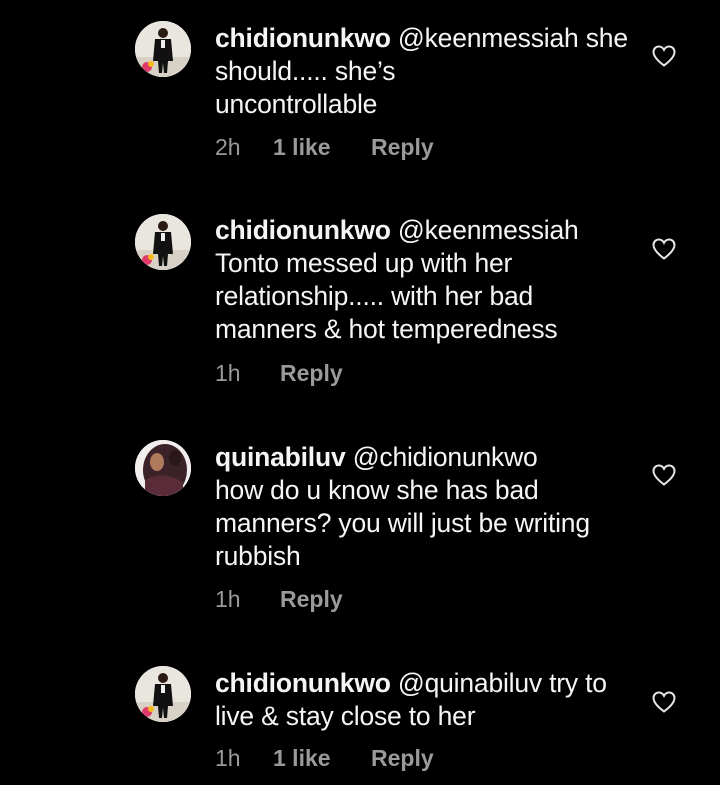  I want to click on comment-text-line: live & stay close to her, so click(345, 716).